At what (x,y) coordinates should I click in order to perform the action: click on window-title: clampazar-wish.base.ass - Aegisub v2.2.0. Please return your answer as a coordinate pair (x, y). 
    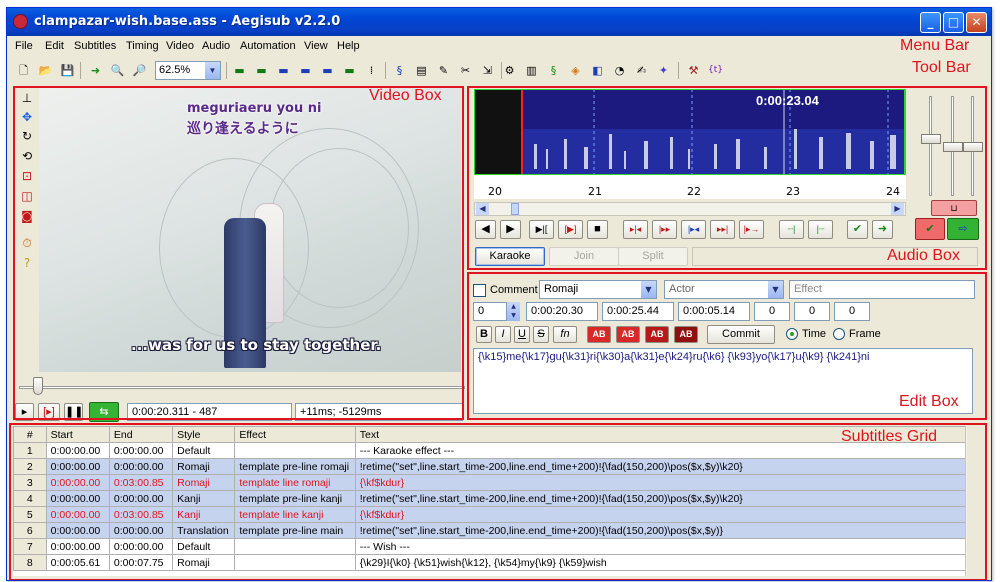
    Looking at the image, I should click on (187, 21).